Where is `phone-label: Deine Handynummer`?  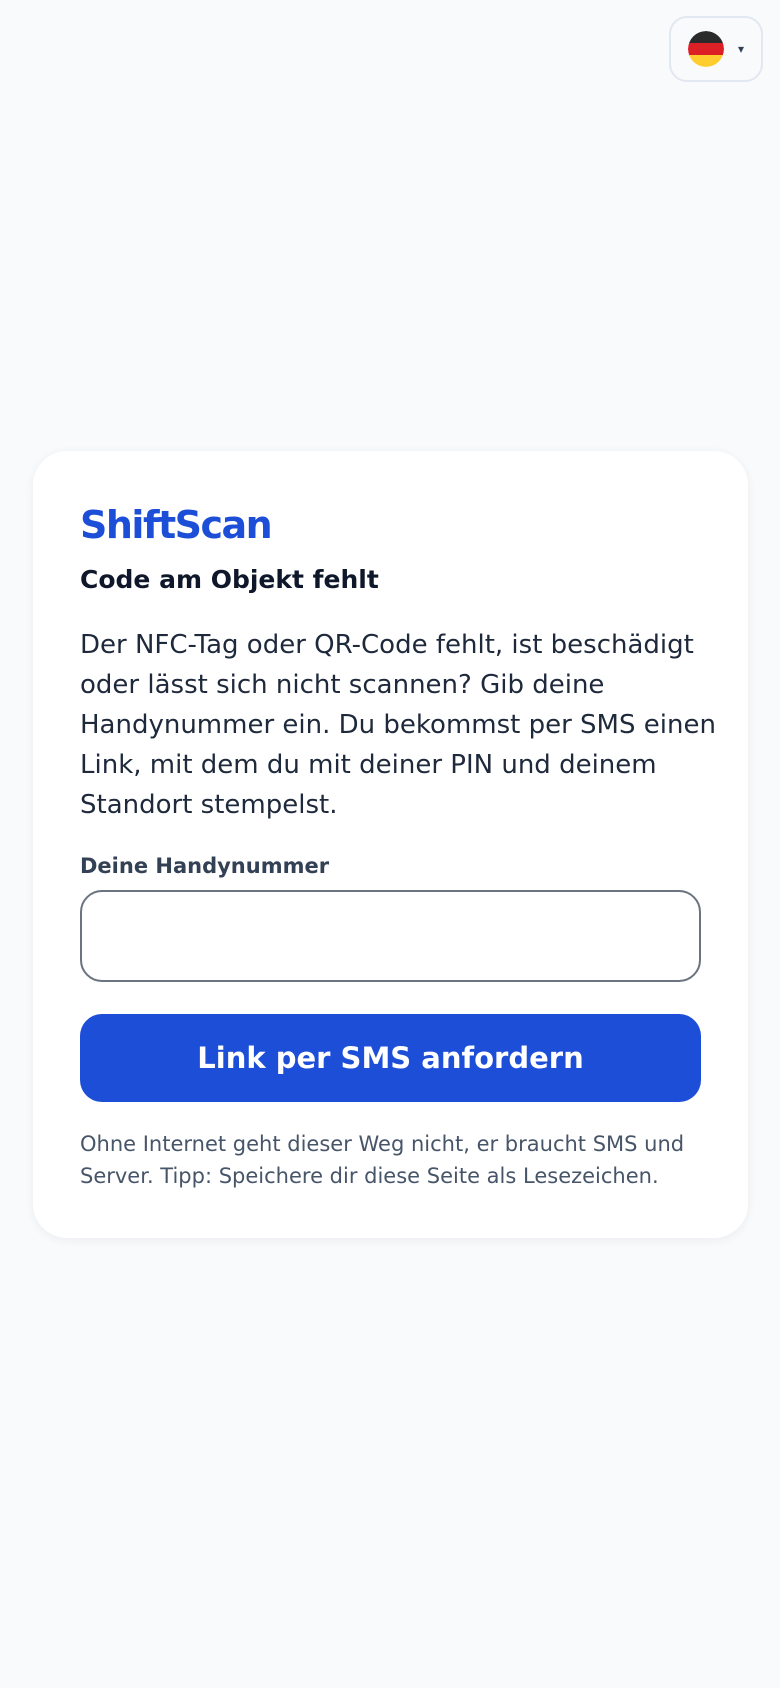
phone-label: Deine Handynummer is located at coordinates (205, 866).